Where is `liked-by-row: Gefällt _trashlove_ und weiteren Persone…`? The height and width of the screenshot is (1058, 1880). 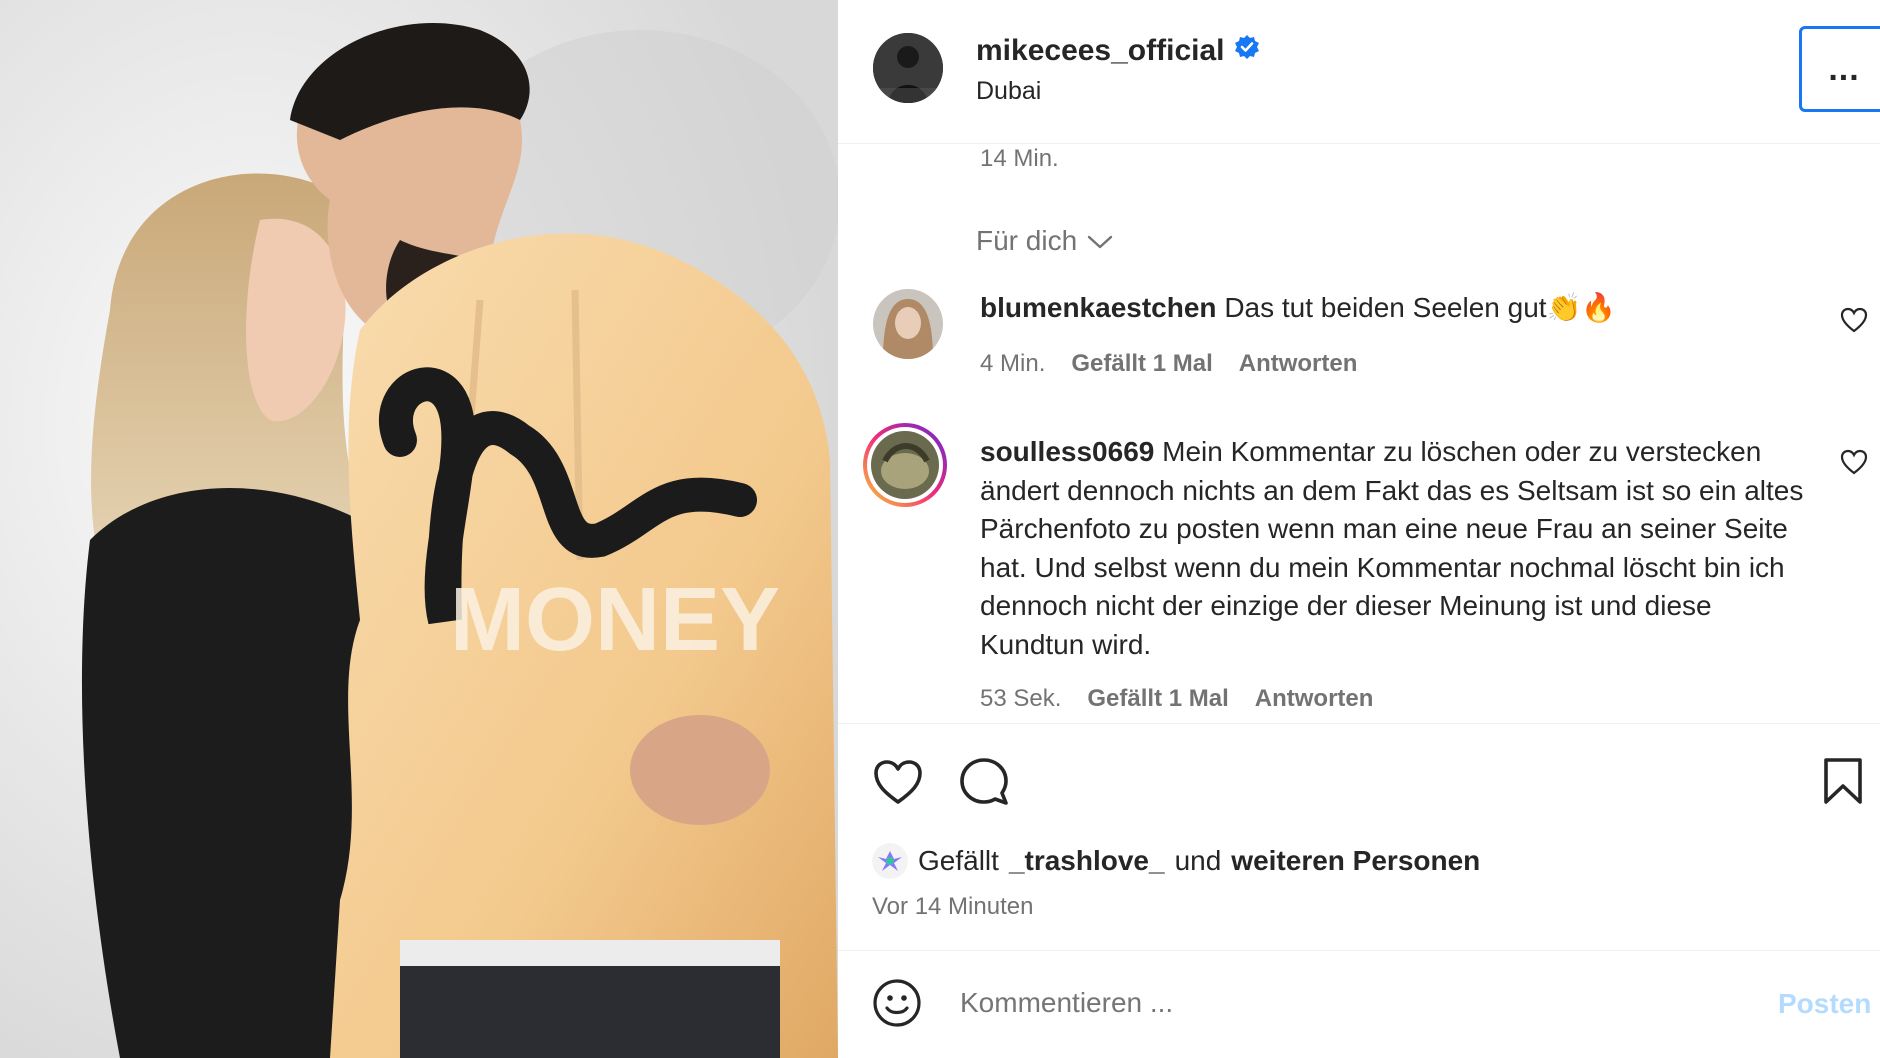
liked-by-row: Gefällt _trashlove_ und weiteren Persone… is located at coordinates (1176, 861).